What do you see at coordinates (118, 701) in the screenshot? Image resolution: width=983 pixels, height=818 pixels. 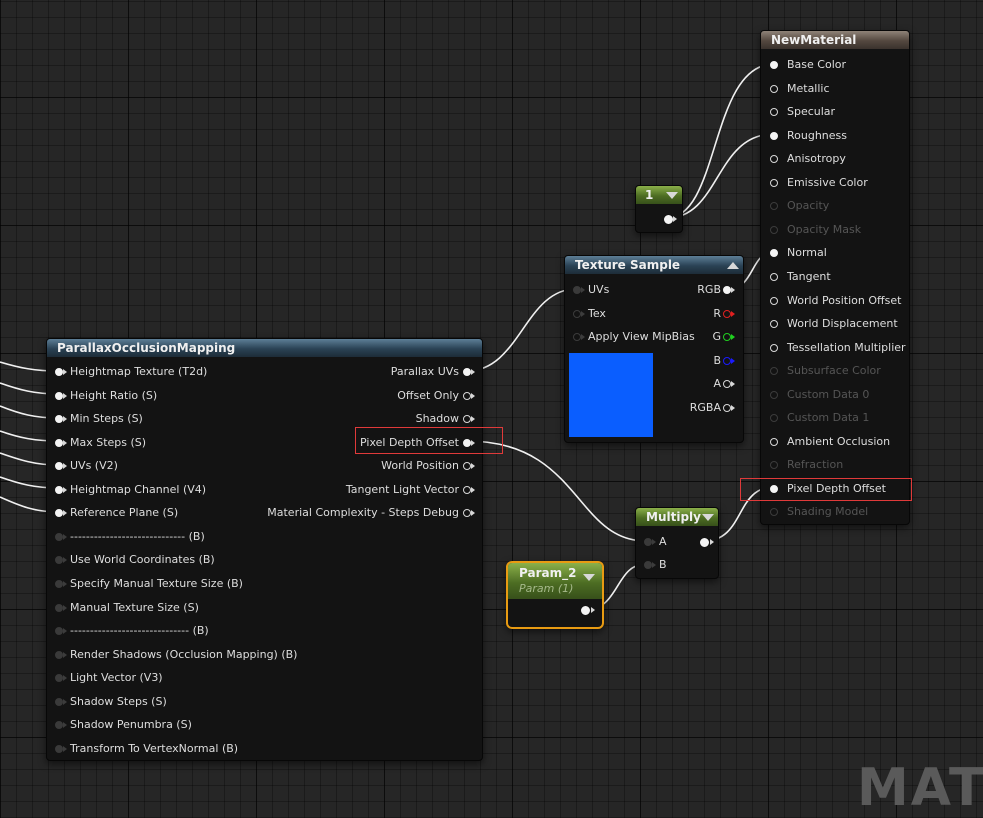 I see `pom-input-label: Shadow Steps (S)` at bounding box center [118, 701].